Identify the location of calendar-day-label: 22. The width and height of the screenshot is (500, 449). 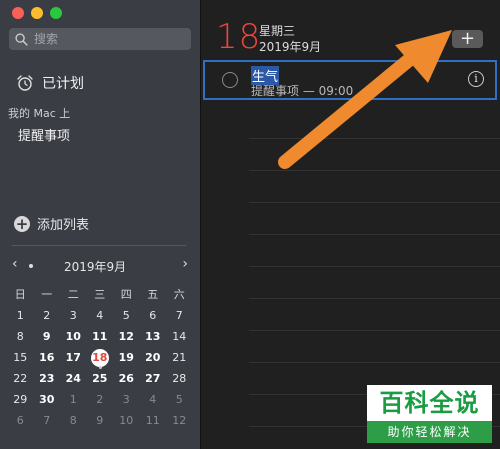
(20, 378).